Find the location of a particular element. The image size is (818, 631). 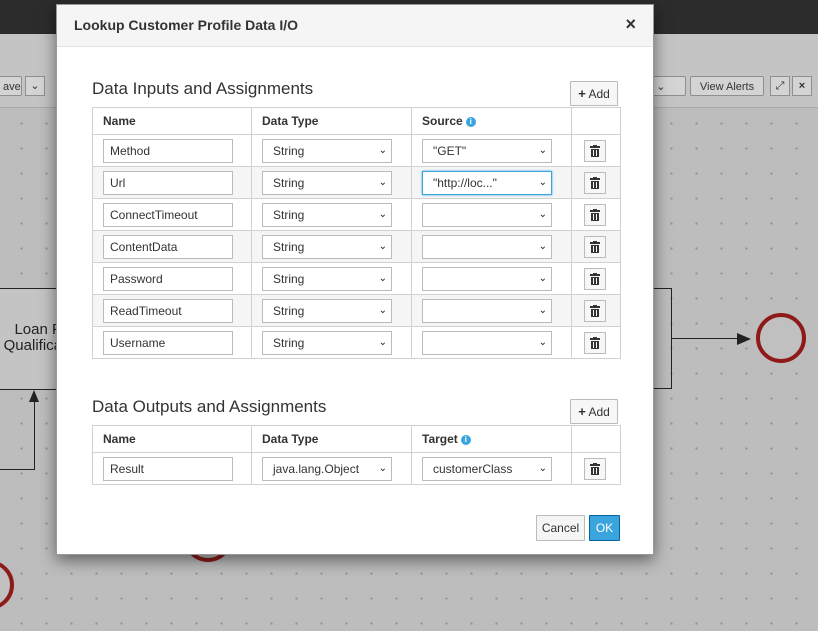

input-name-field: ConnectTimeout is located at coordinates (168, 214).